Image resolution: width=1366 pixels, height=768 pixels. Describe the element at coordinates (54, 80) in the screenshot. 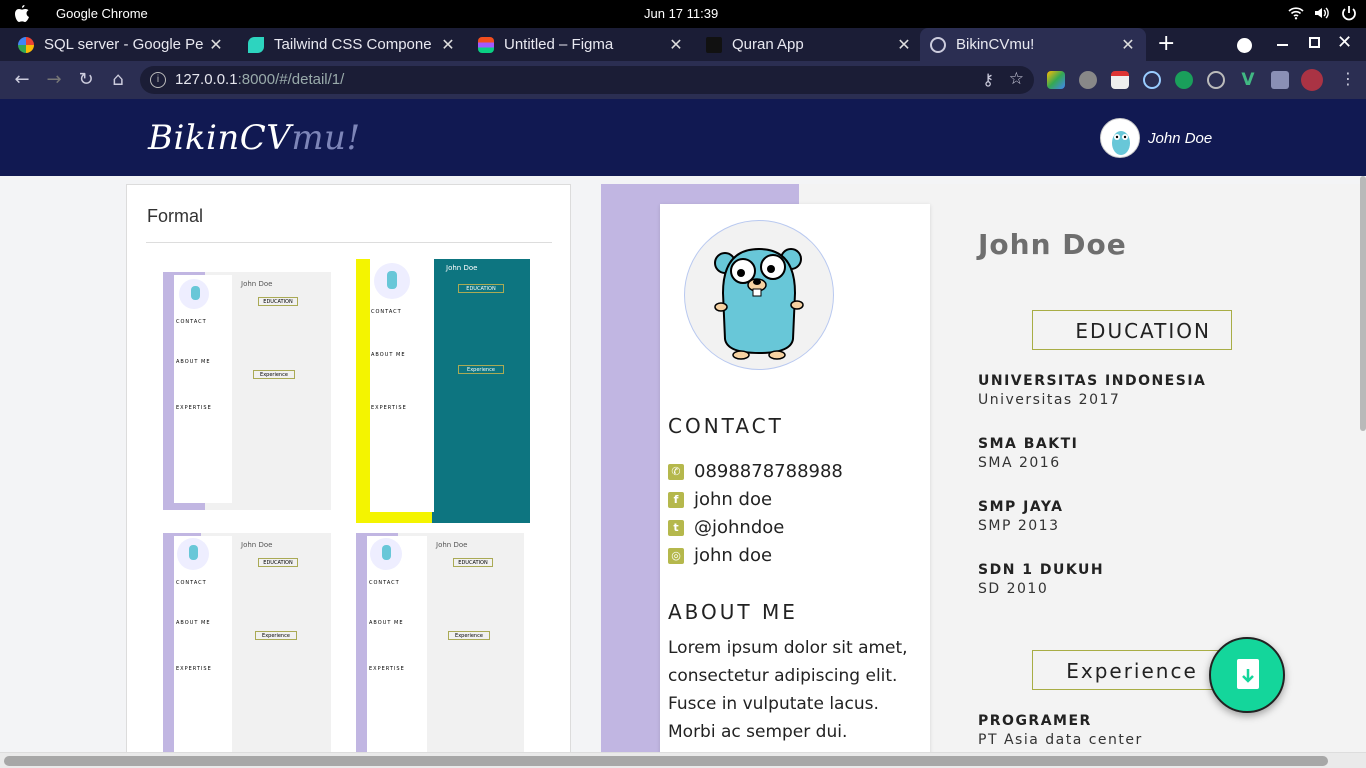

I see `forward-icon: →` at that location.